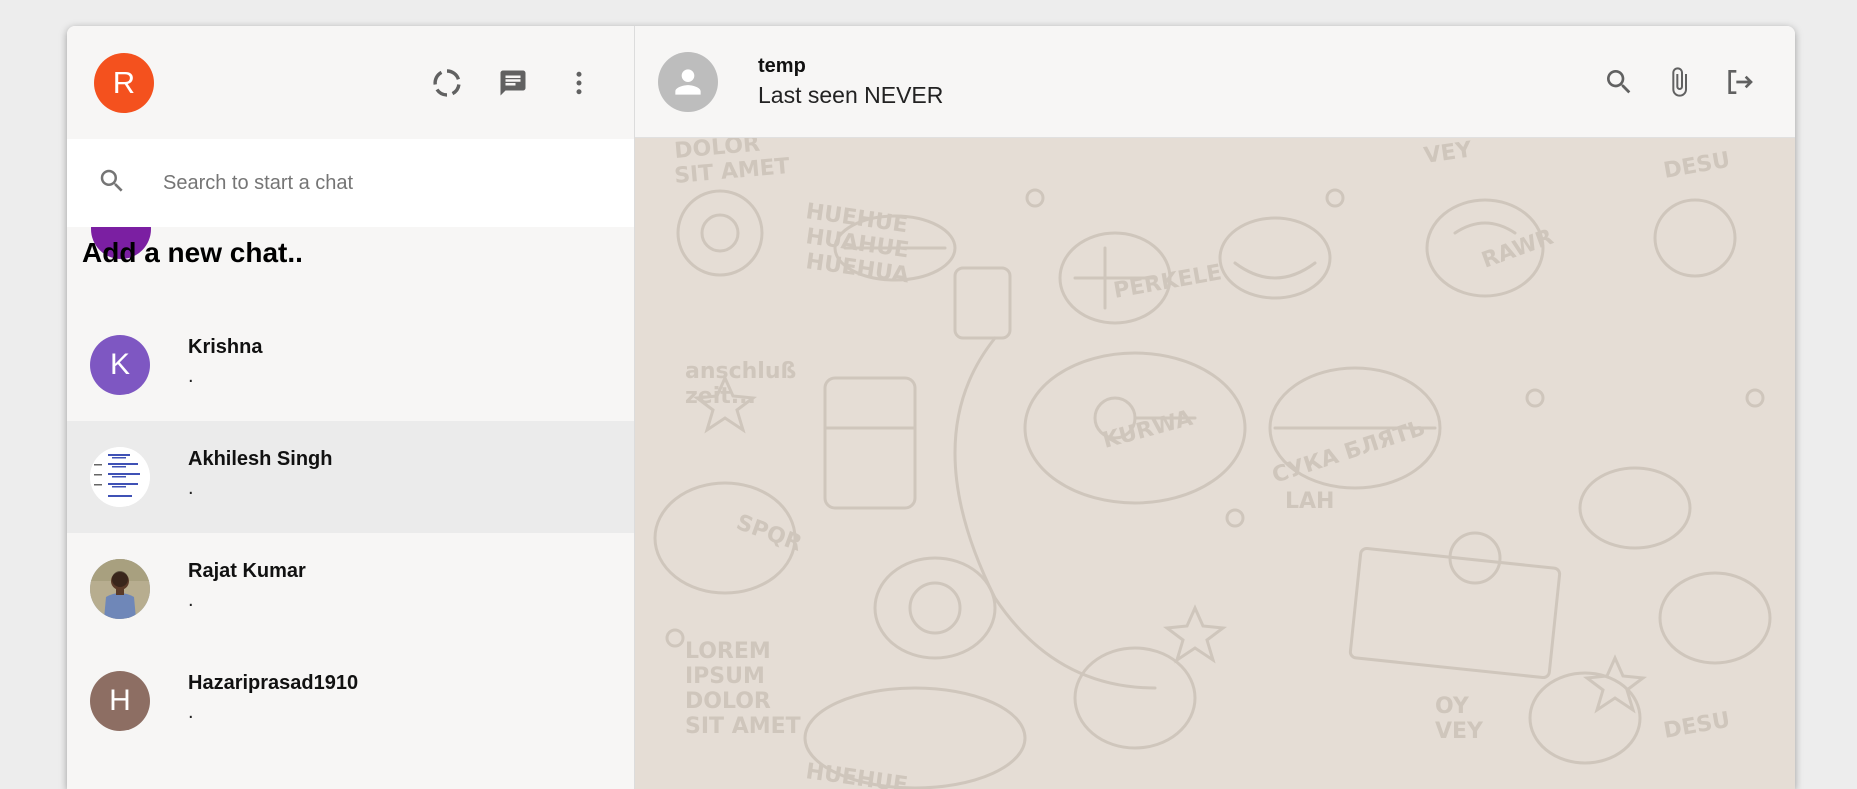 This screenshot has height=789, width=1857. I want to click on user-avatar-letter: R, so click(124, 82).